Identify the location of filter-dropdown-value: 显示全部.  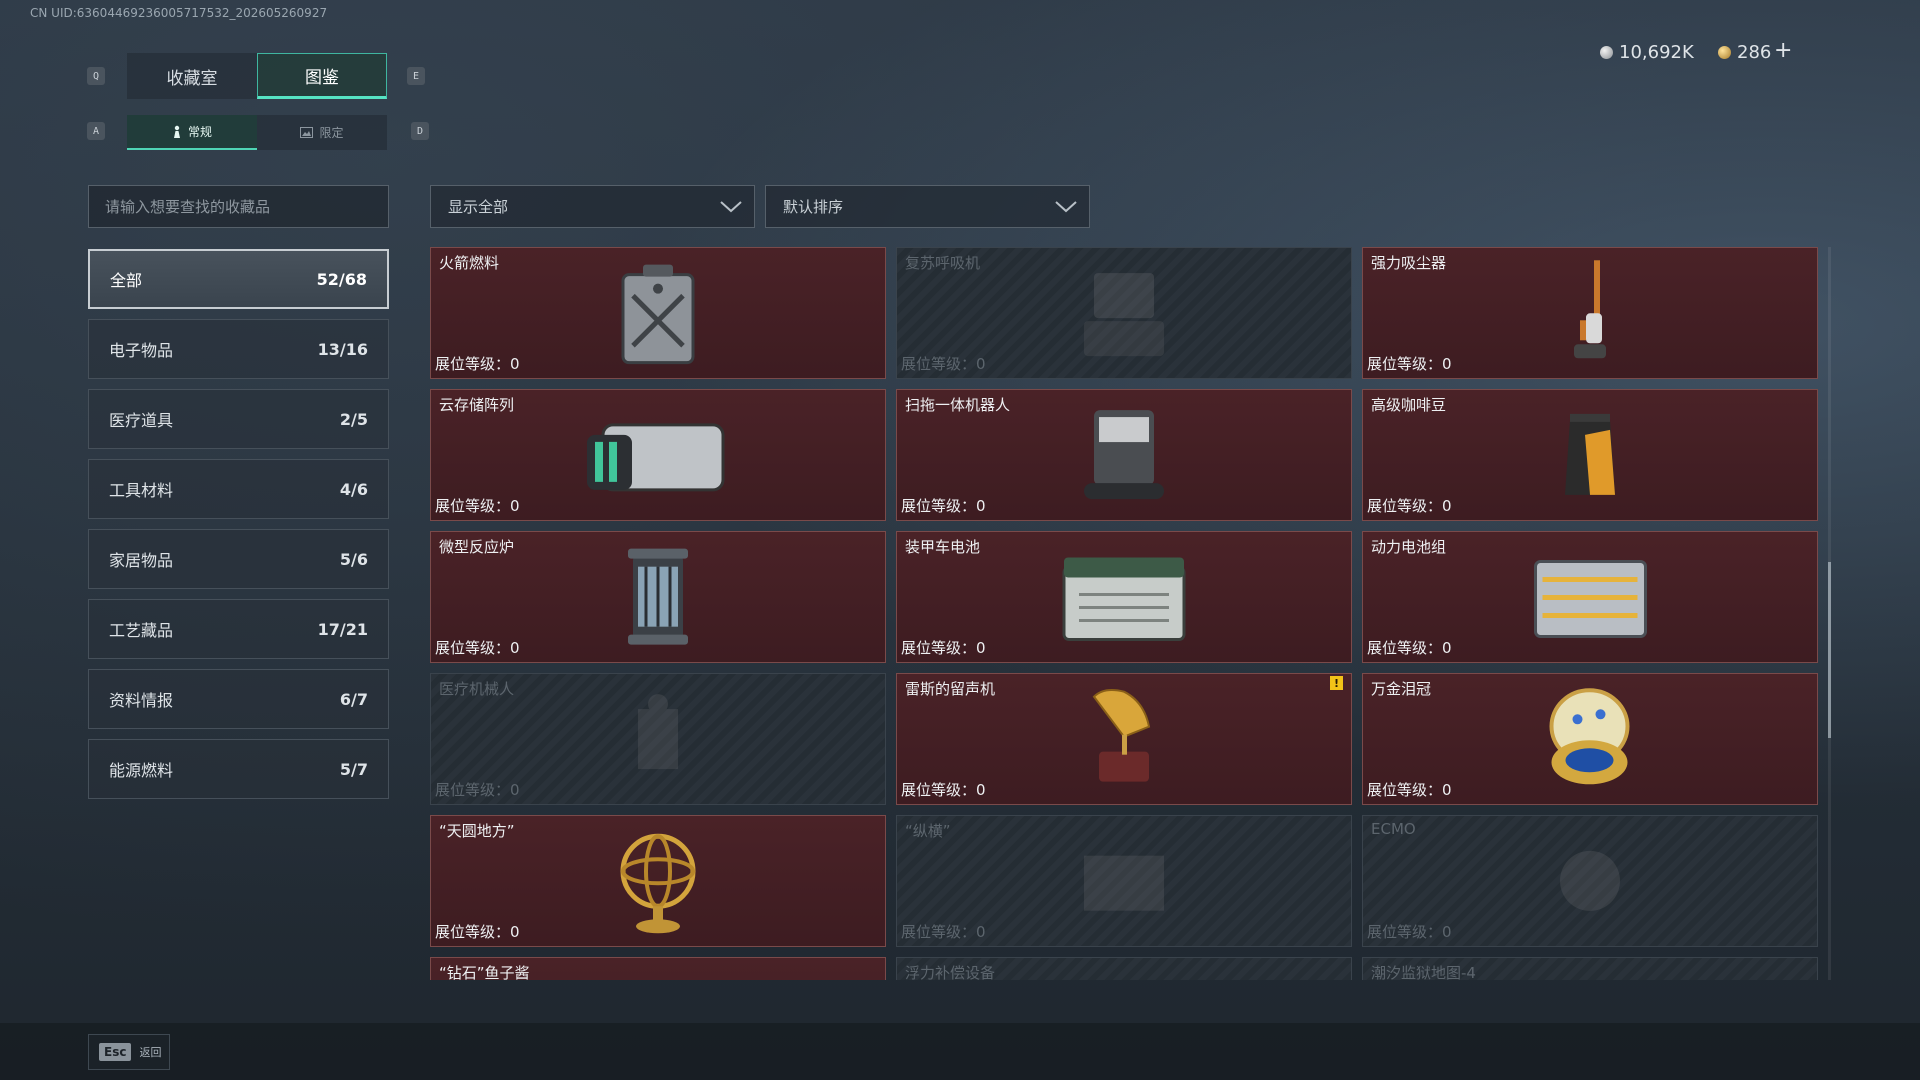
(478, 207).